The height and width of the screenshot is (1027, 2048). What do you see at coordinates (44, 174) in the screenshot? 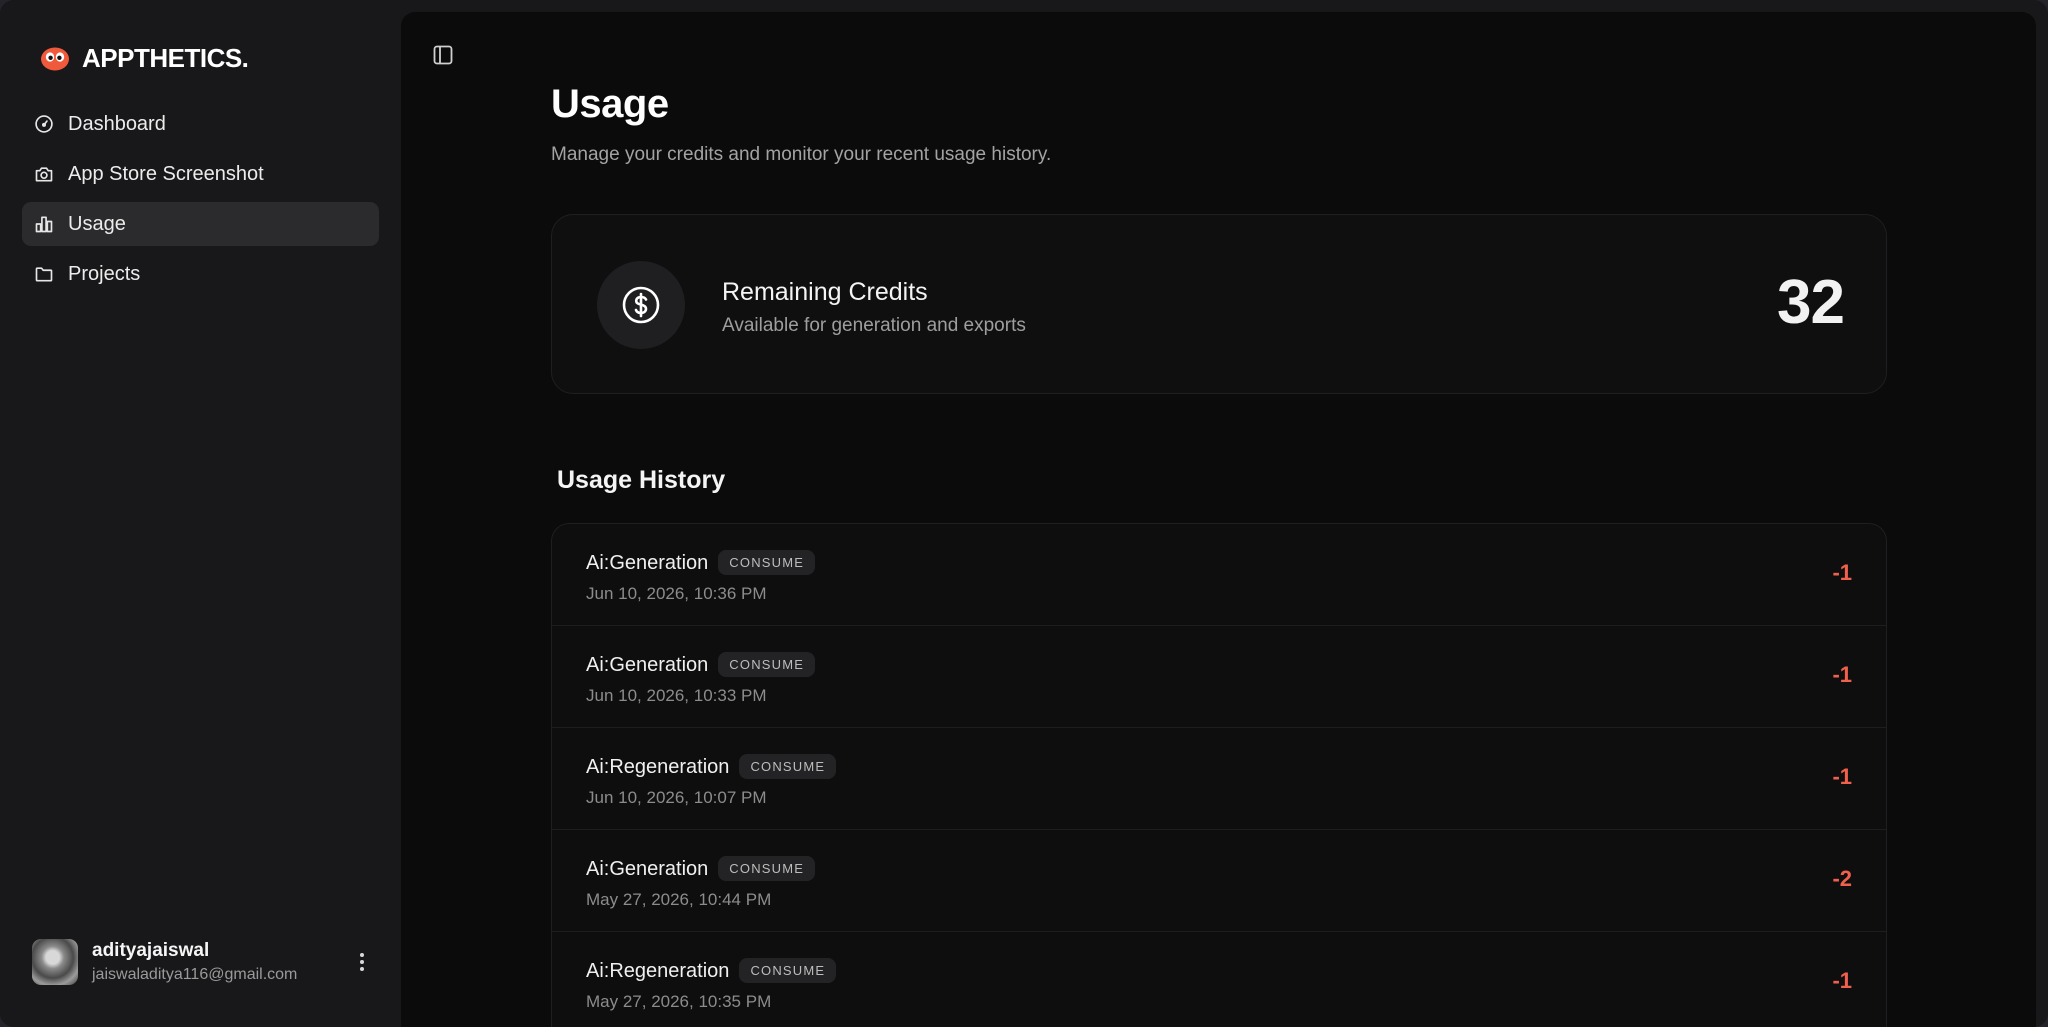
I see `camera-icon` at bounding box center [44, 174].